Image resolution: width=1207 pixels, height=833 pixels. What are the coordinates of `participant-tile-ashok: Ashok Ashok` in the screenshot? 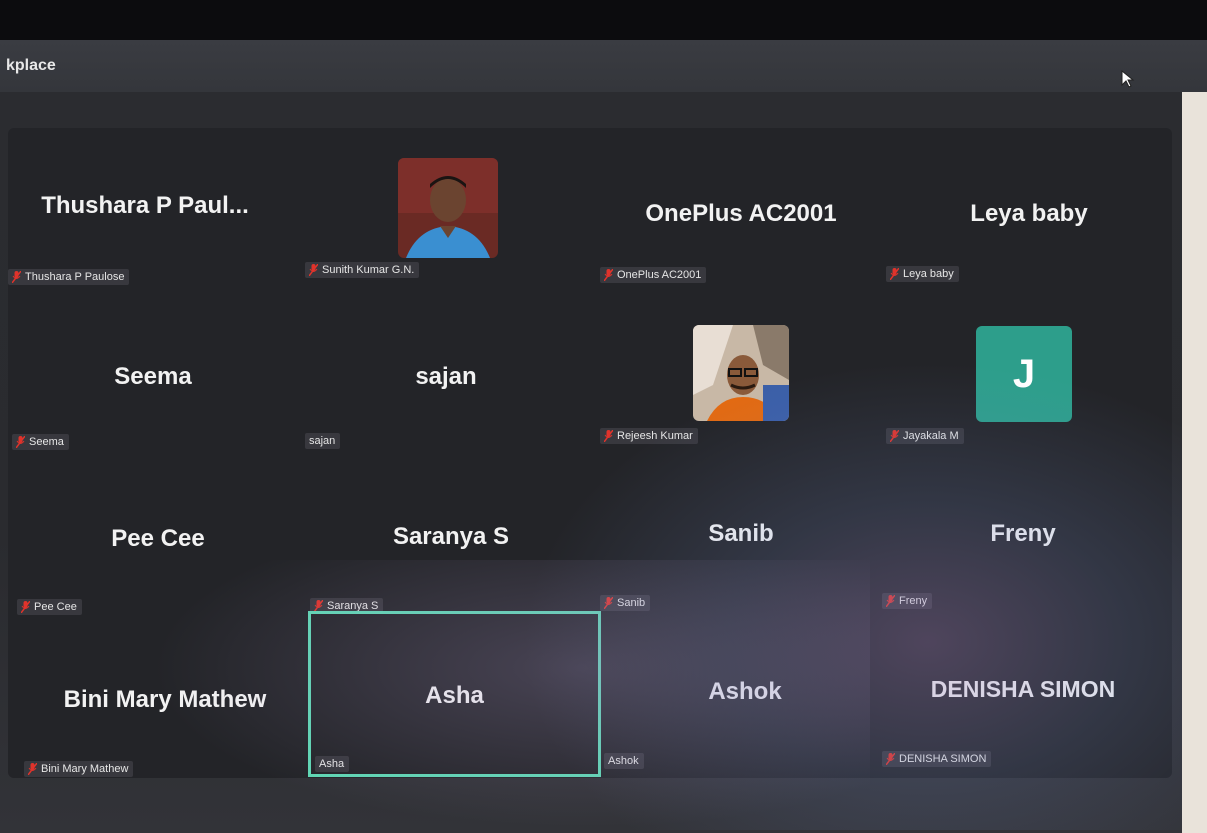 It's located at (745, 693).